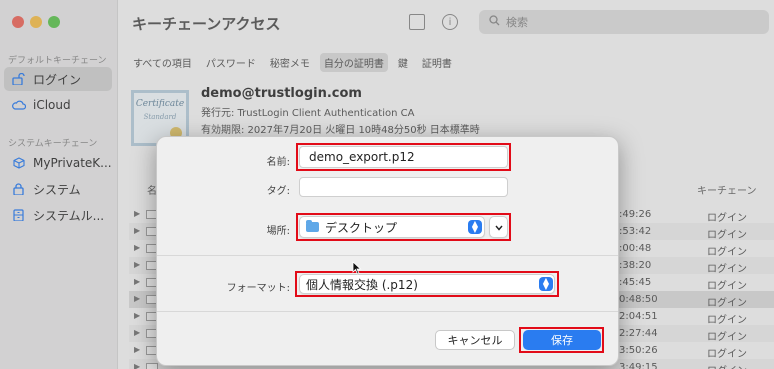 The image size is (774, 369). Describe the element at coordinates (362, 284) in the screenshot. I see `format-value: 個人情報交換 (.p12)` at that location.